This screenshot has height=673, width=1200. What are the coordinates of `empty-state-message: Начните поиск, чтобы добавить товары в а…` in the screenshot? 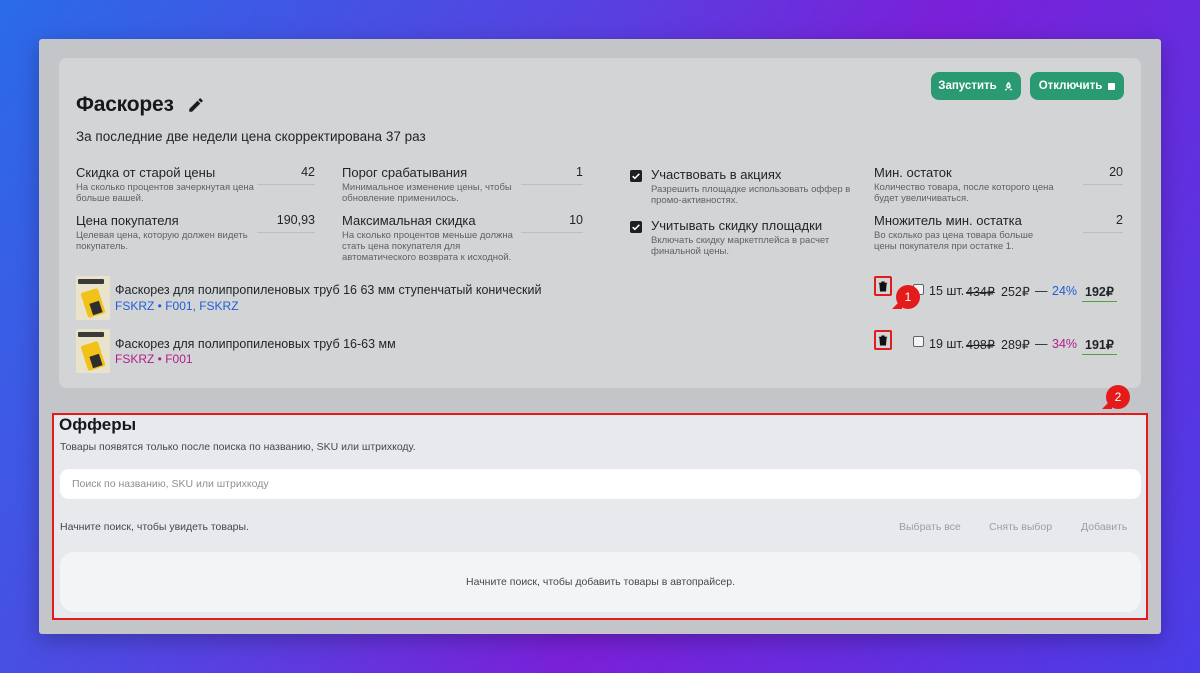 It's located at (600, 582).